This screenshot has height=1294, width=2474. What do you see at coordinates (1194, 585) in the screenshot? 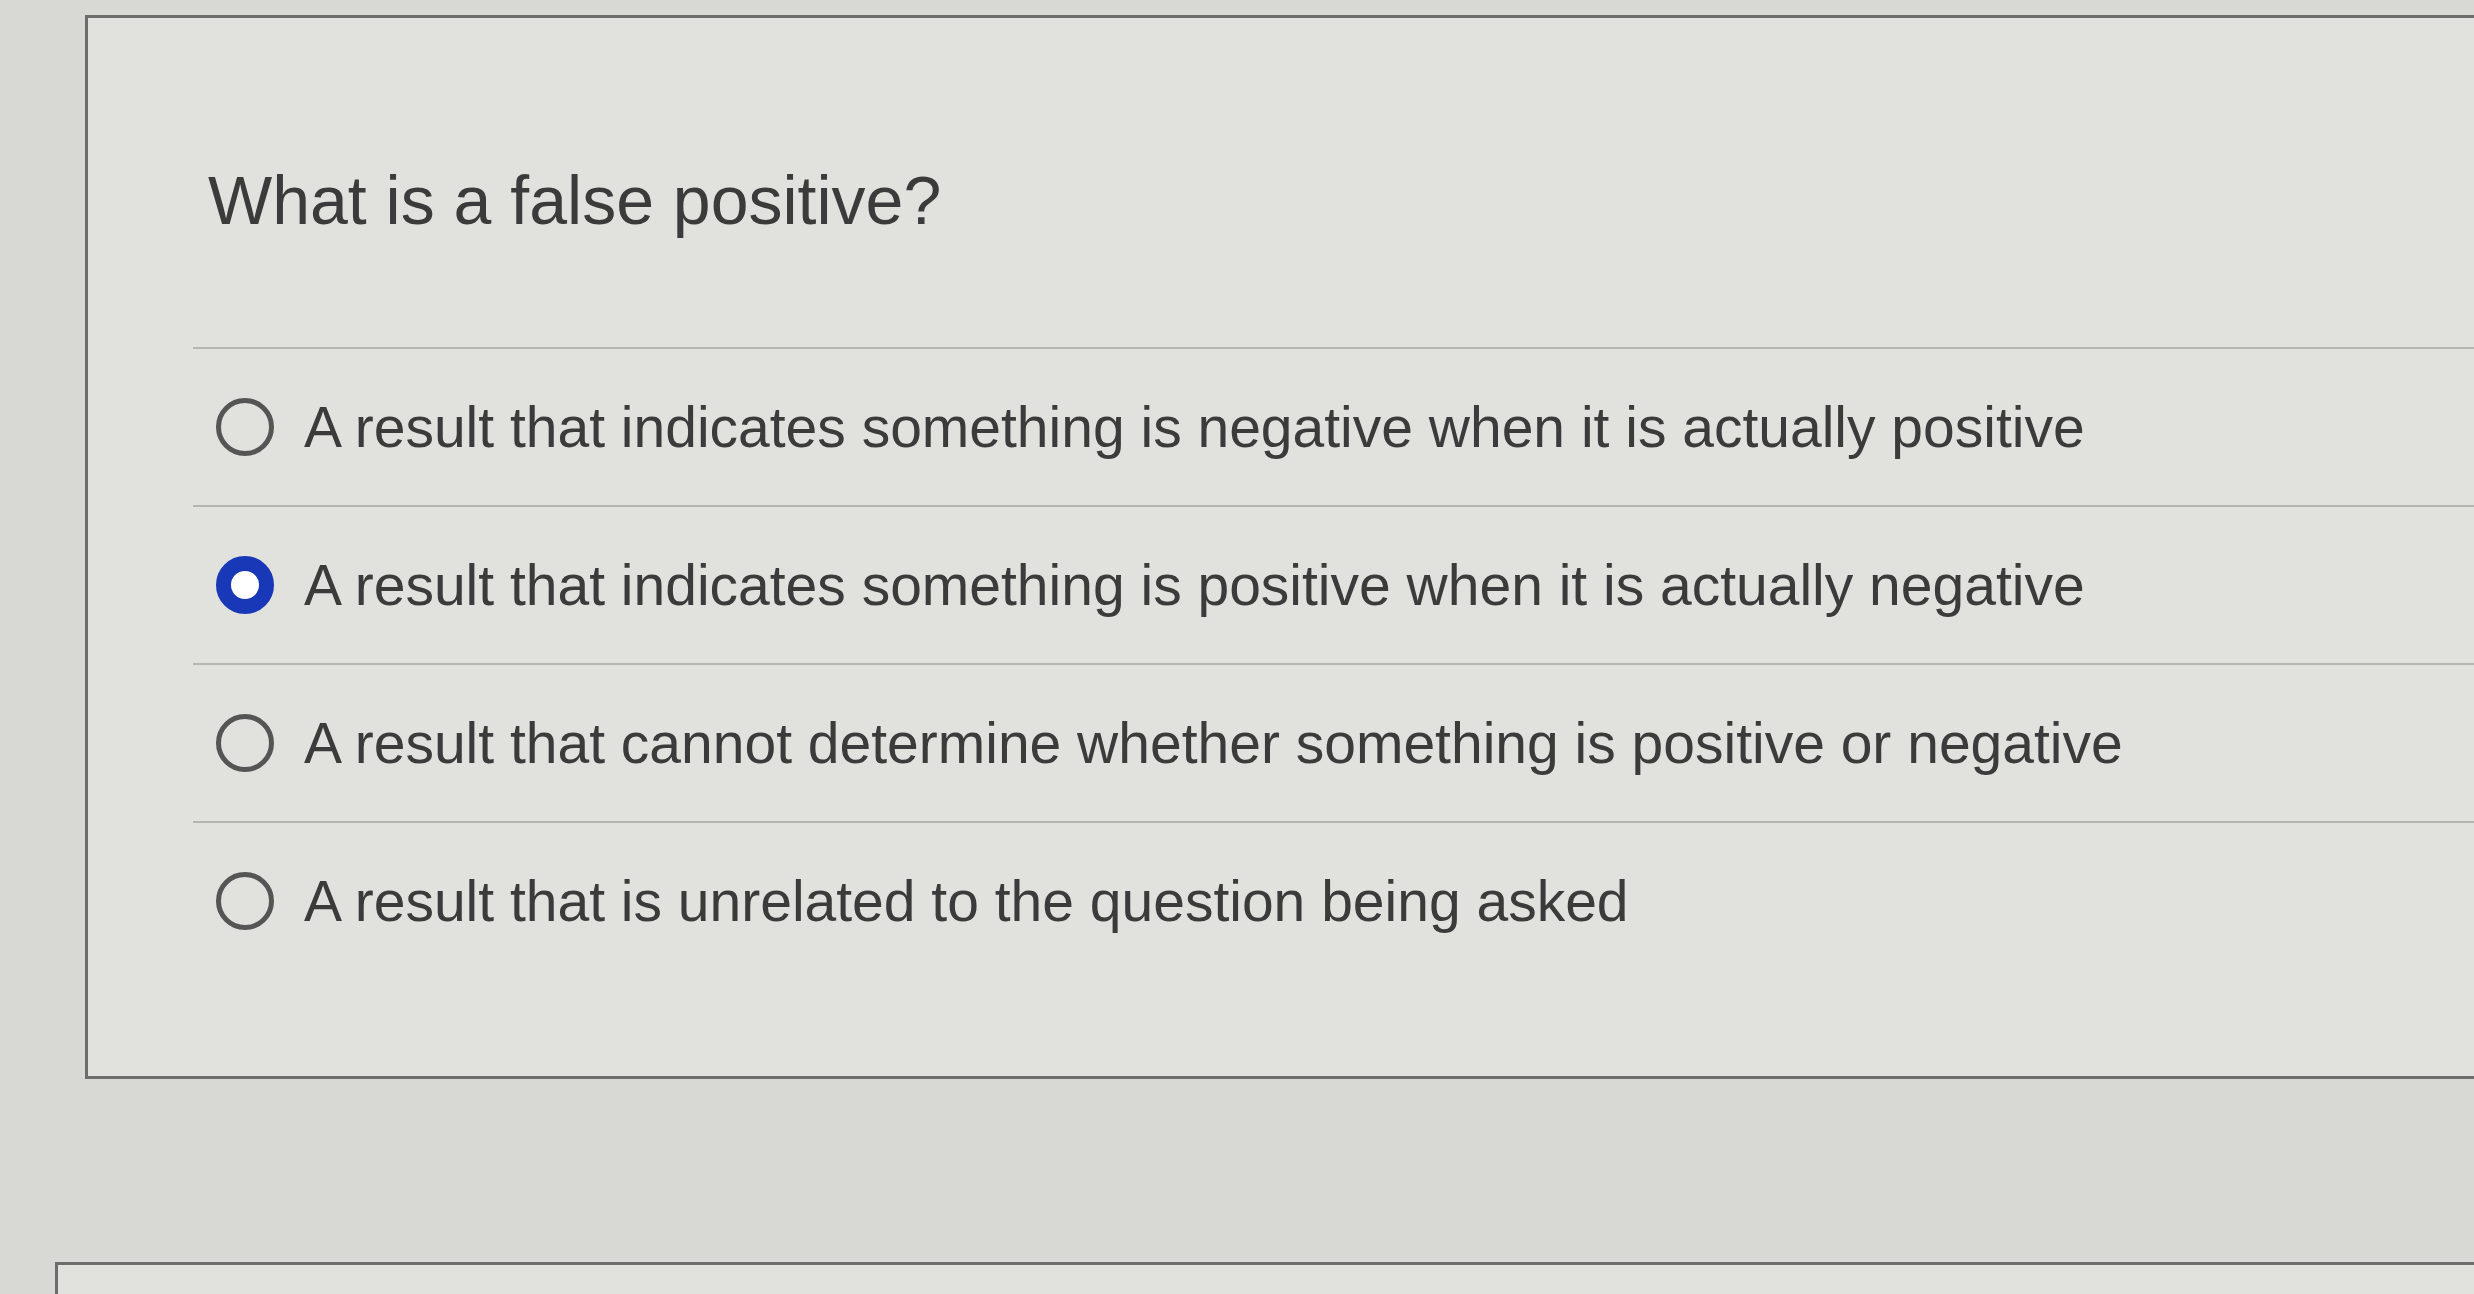
I see `option-label: A result that indicates something is positive when it is actually negative` at bounding box center [1194, 585].